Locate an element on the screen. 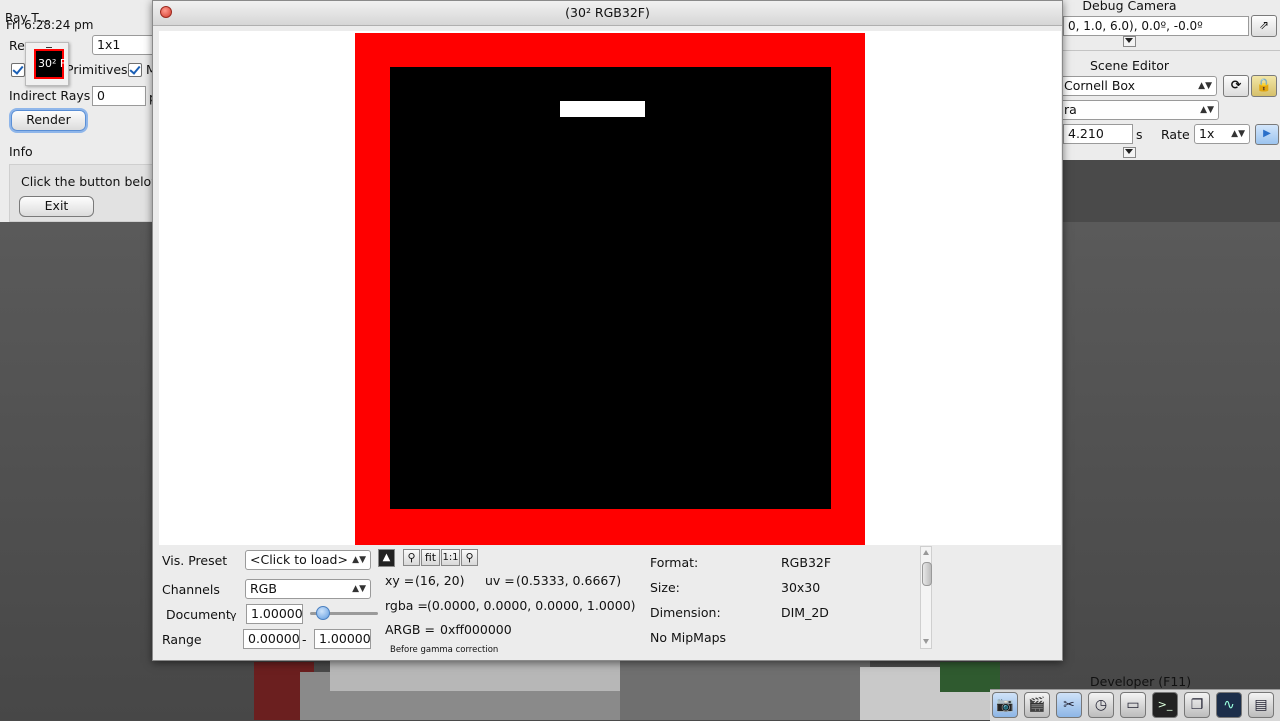  document-label: Document is located at coordinates (198, 614).